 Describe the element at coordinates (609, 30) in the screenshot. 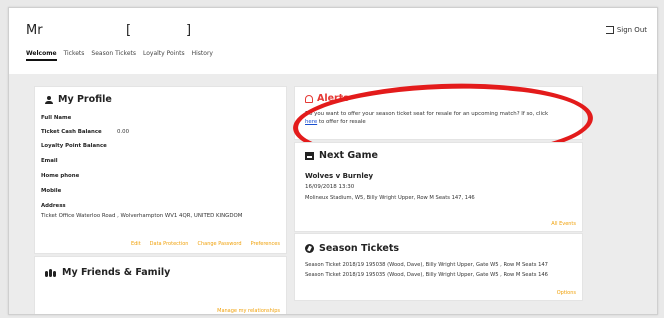

I see `sign-out-icon` at that location.